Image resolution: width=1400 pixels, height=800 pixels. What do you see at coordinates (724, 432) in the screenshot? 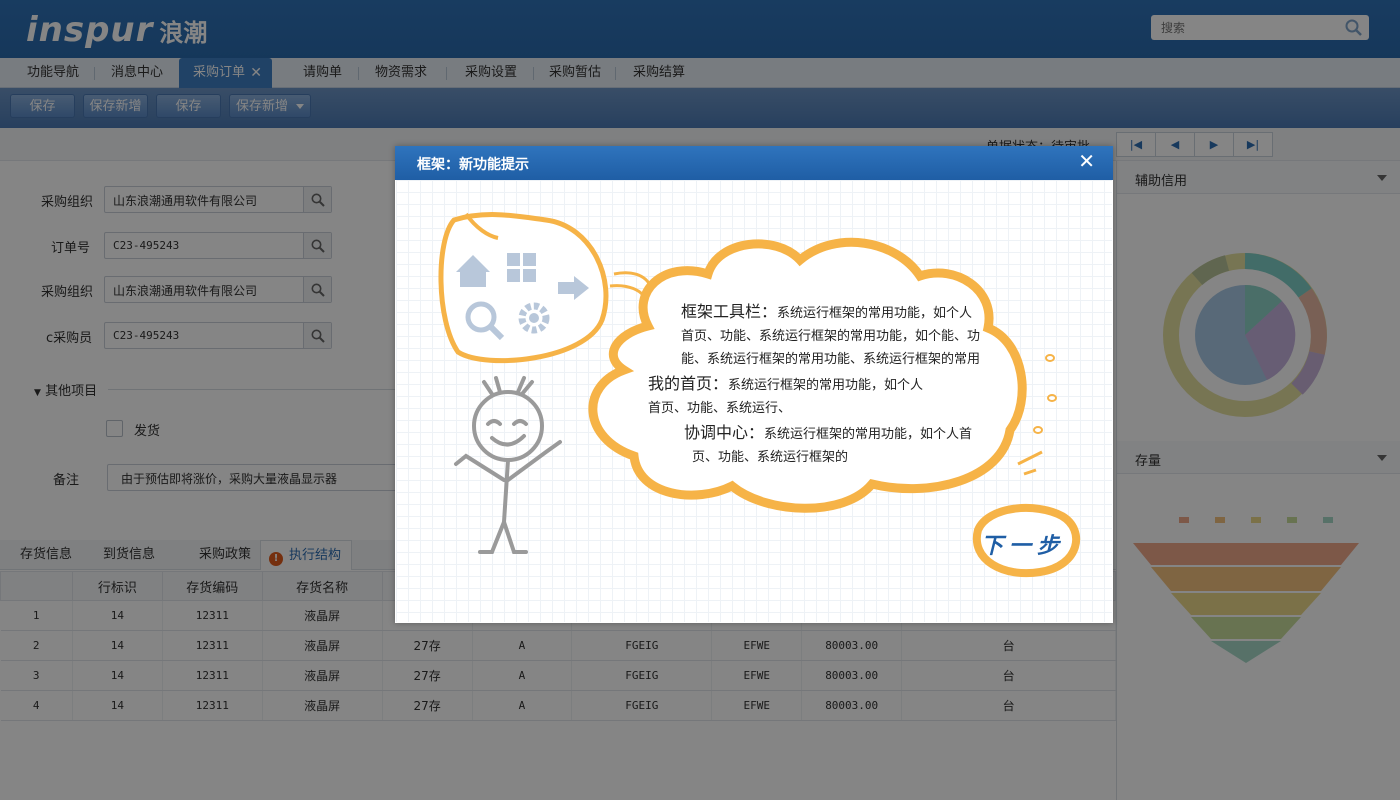
I see `feature-heading: 协调中心：` at bounding box center [724, 432].